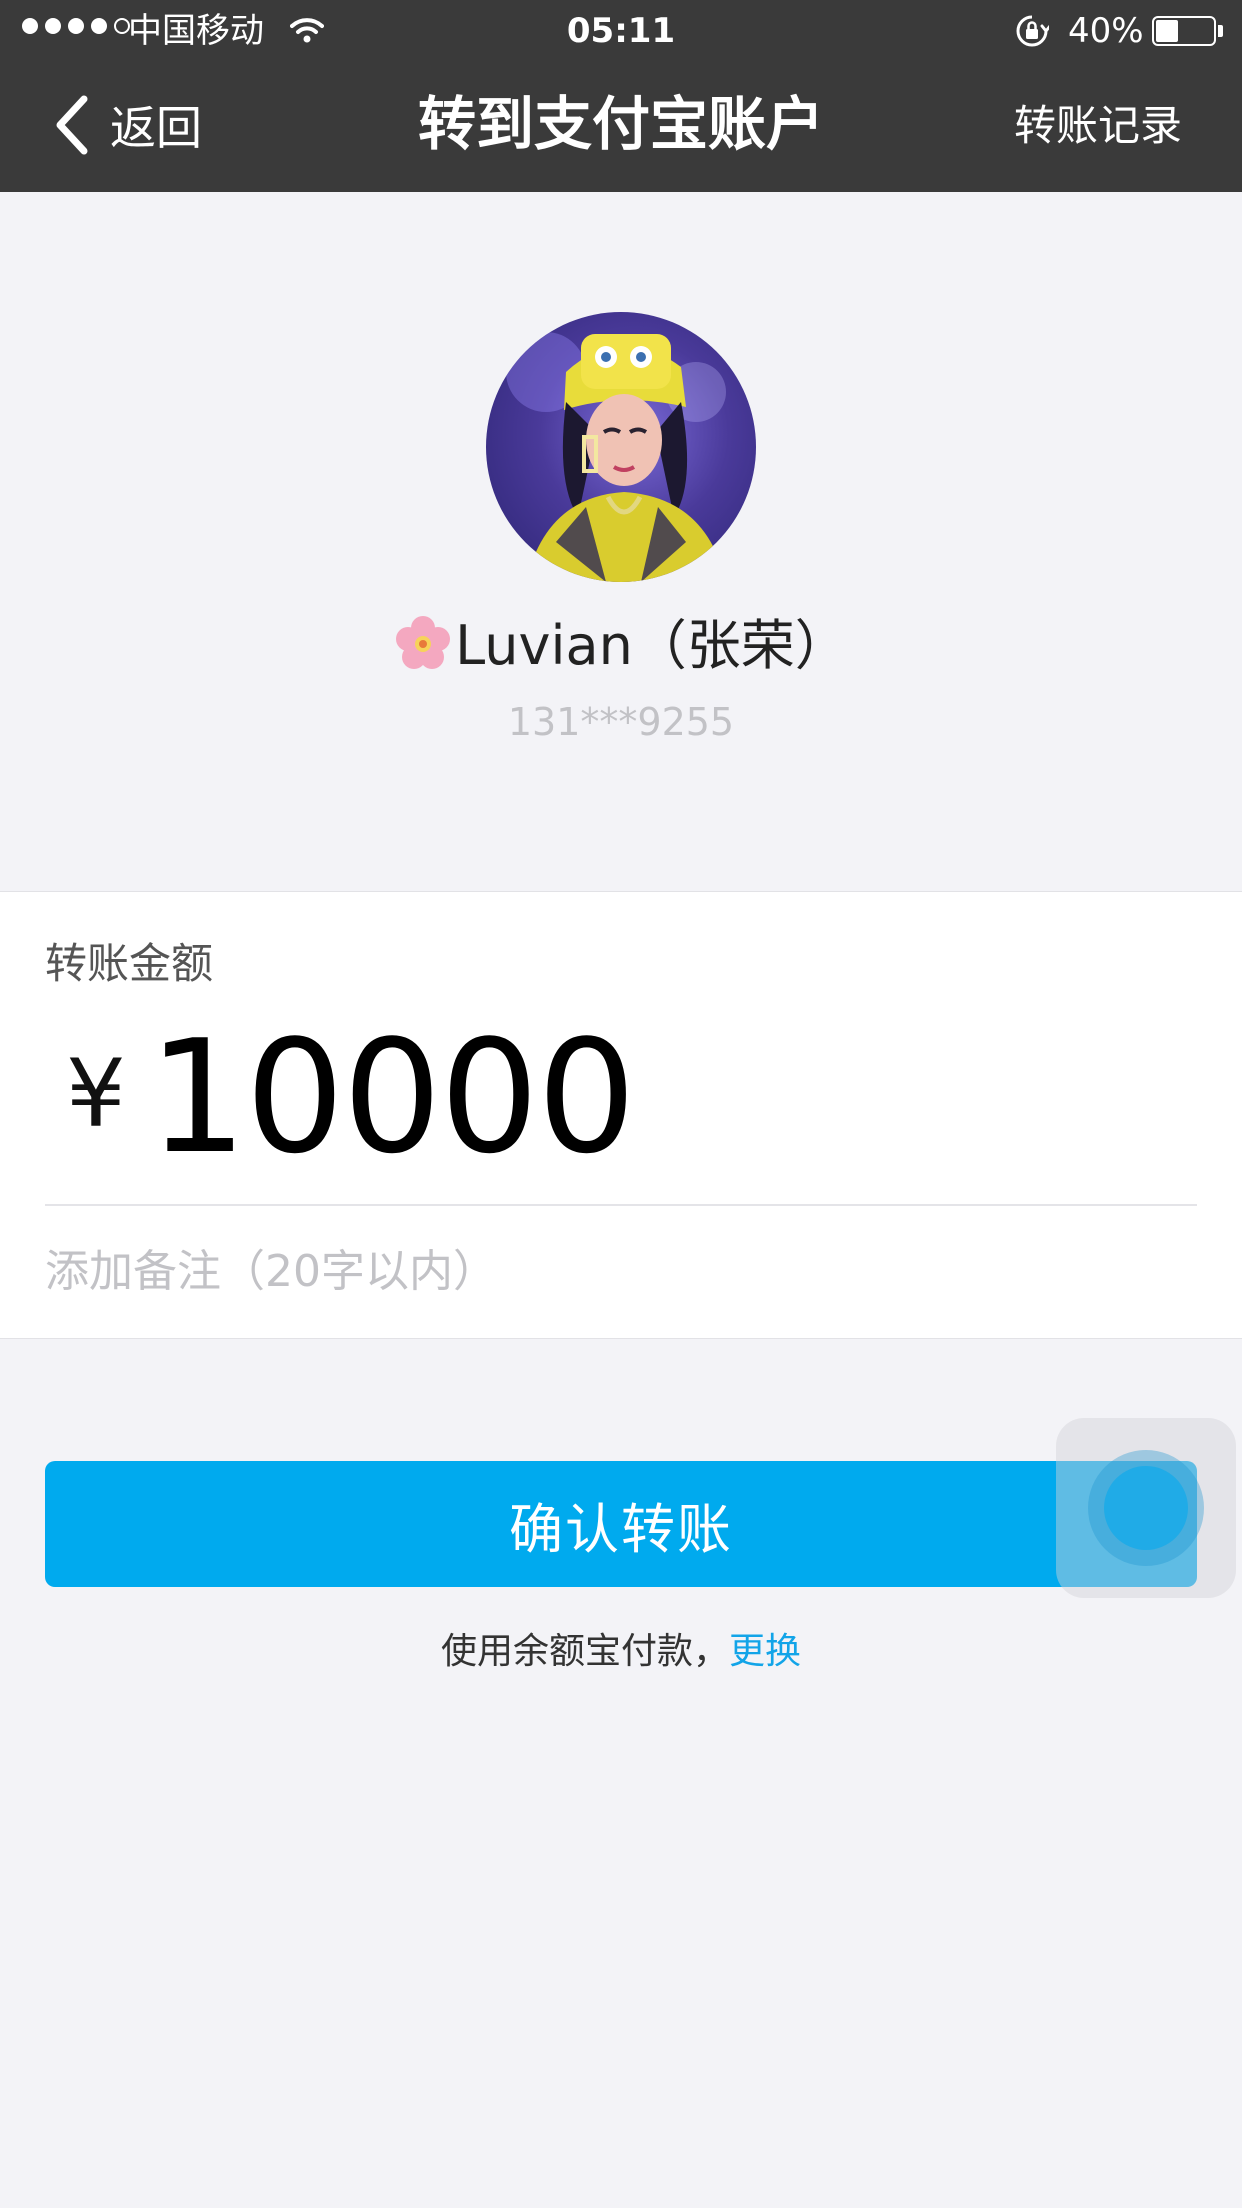 The image size is (1242, 2208). What do you see at coordinates (423, 642) in the screenshot?
I see `flower-icon` at bounding box center [423, 642].